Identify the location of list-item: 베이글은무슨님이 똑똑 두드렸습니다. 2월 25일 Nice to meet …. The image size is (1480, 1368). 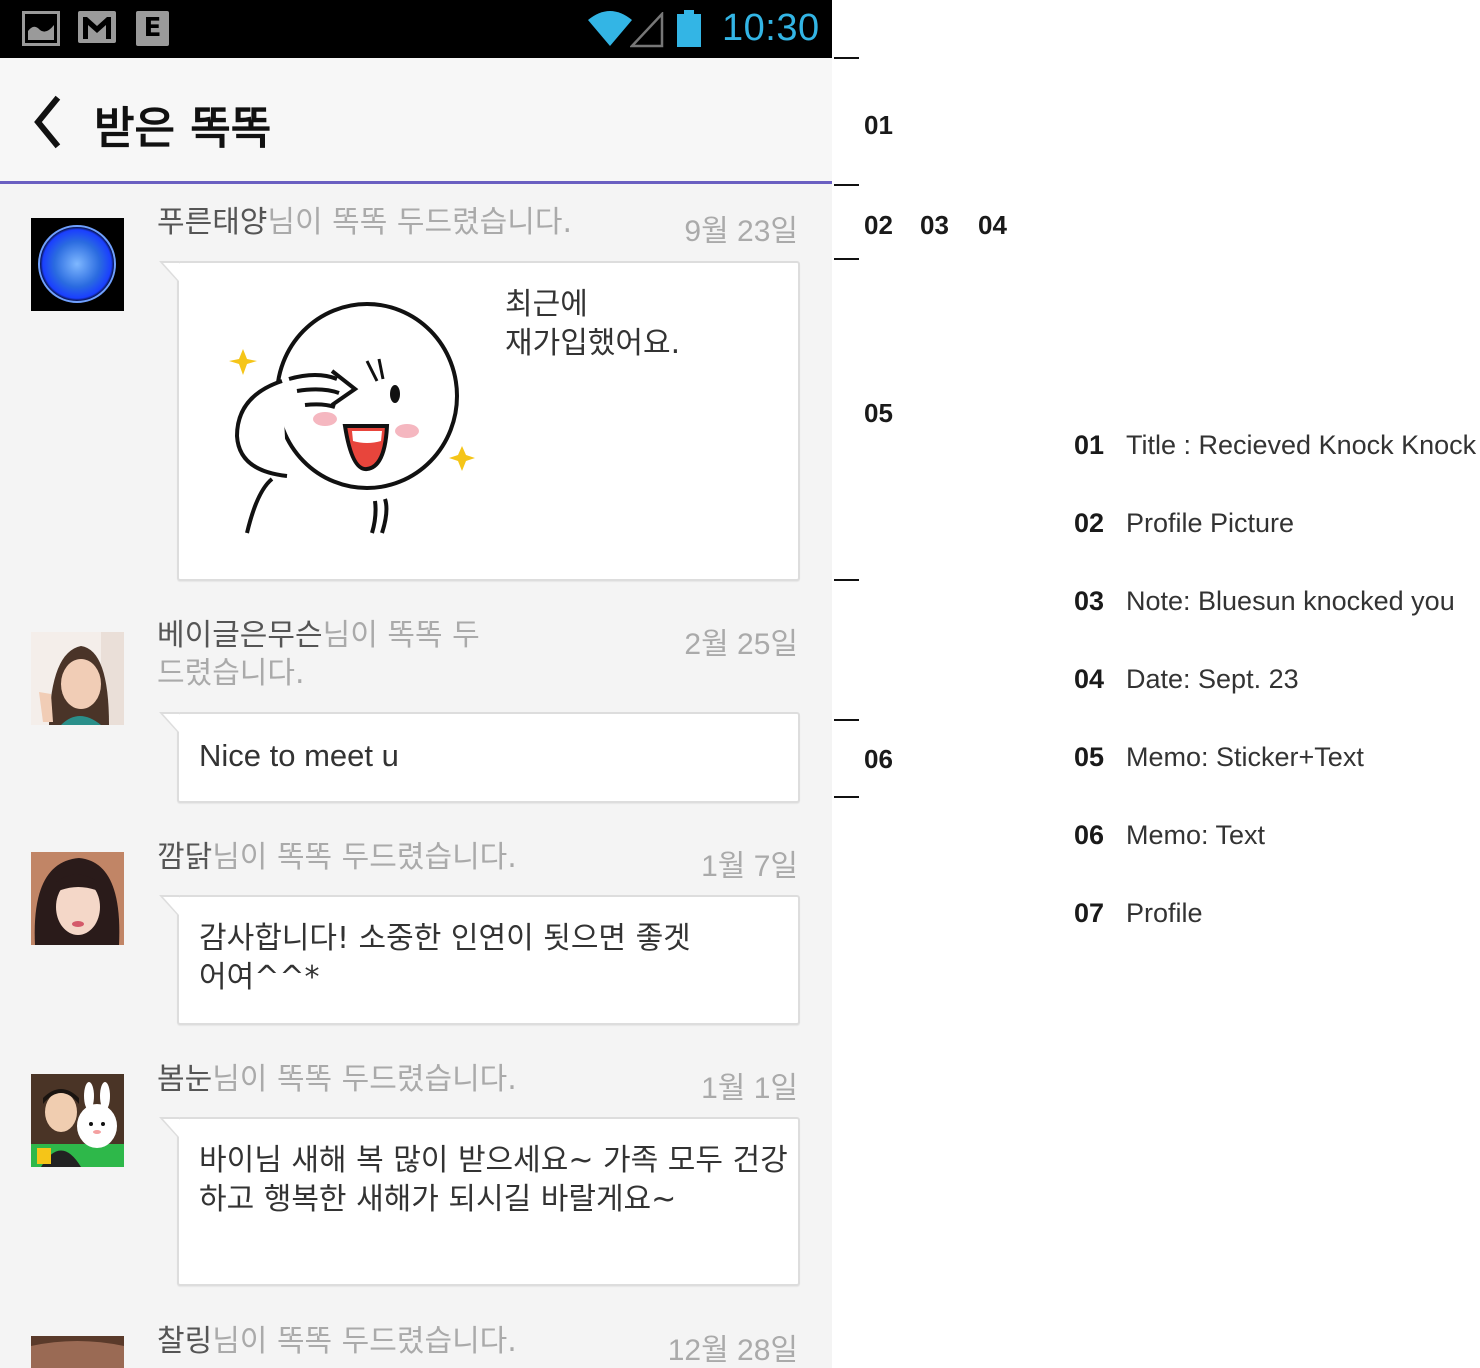
(416, 707).